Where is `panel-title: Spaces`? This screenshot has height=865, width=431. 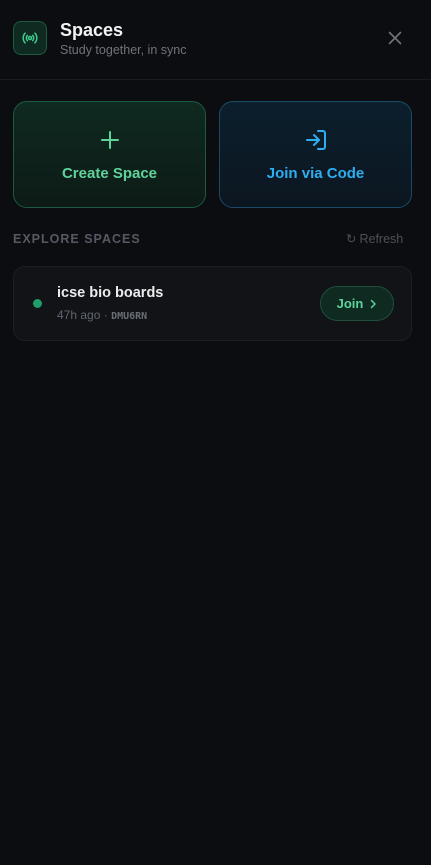 panel-title: Spaces is located at coordinates (92, 30).